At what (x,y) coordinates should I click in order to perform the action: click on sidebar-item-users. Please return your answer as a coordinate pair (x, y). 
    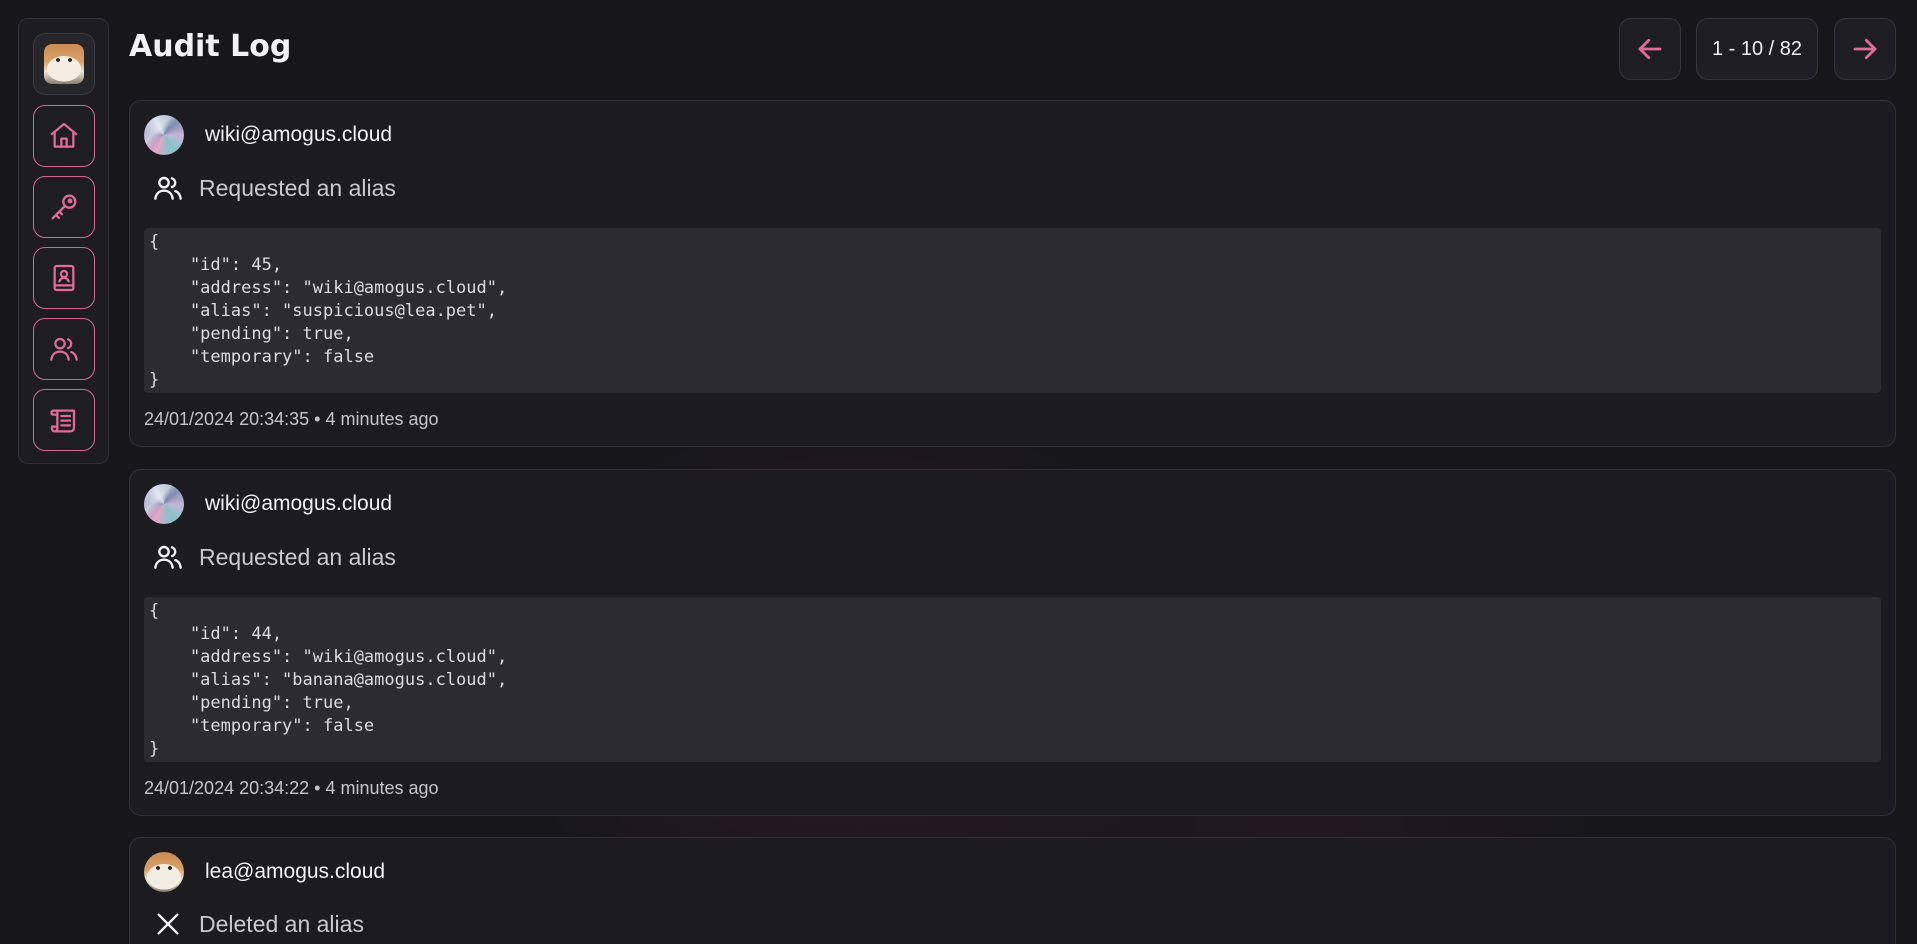
    Looking at the image, I should click on (64, 349).